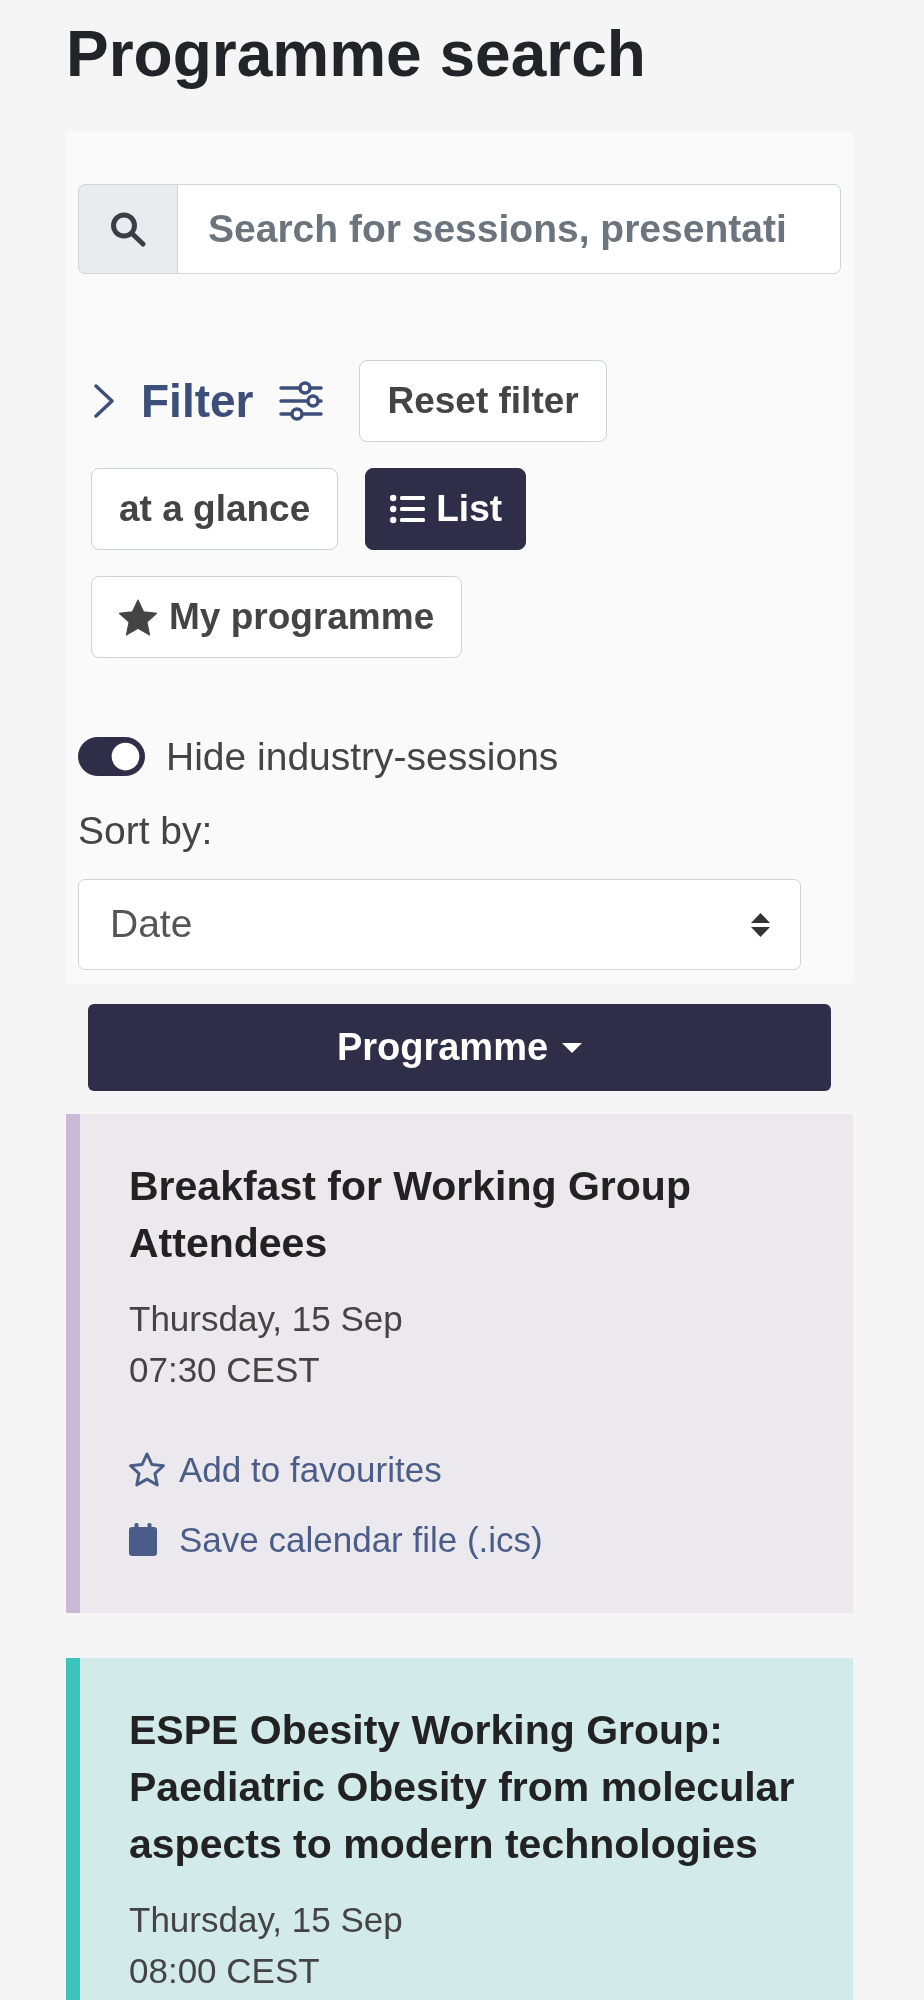 This screenshot has width=924, height=2000. Describe the element at coordinates (111, 756) in the screenshot. I see `toggle-switch` at that location.